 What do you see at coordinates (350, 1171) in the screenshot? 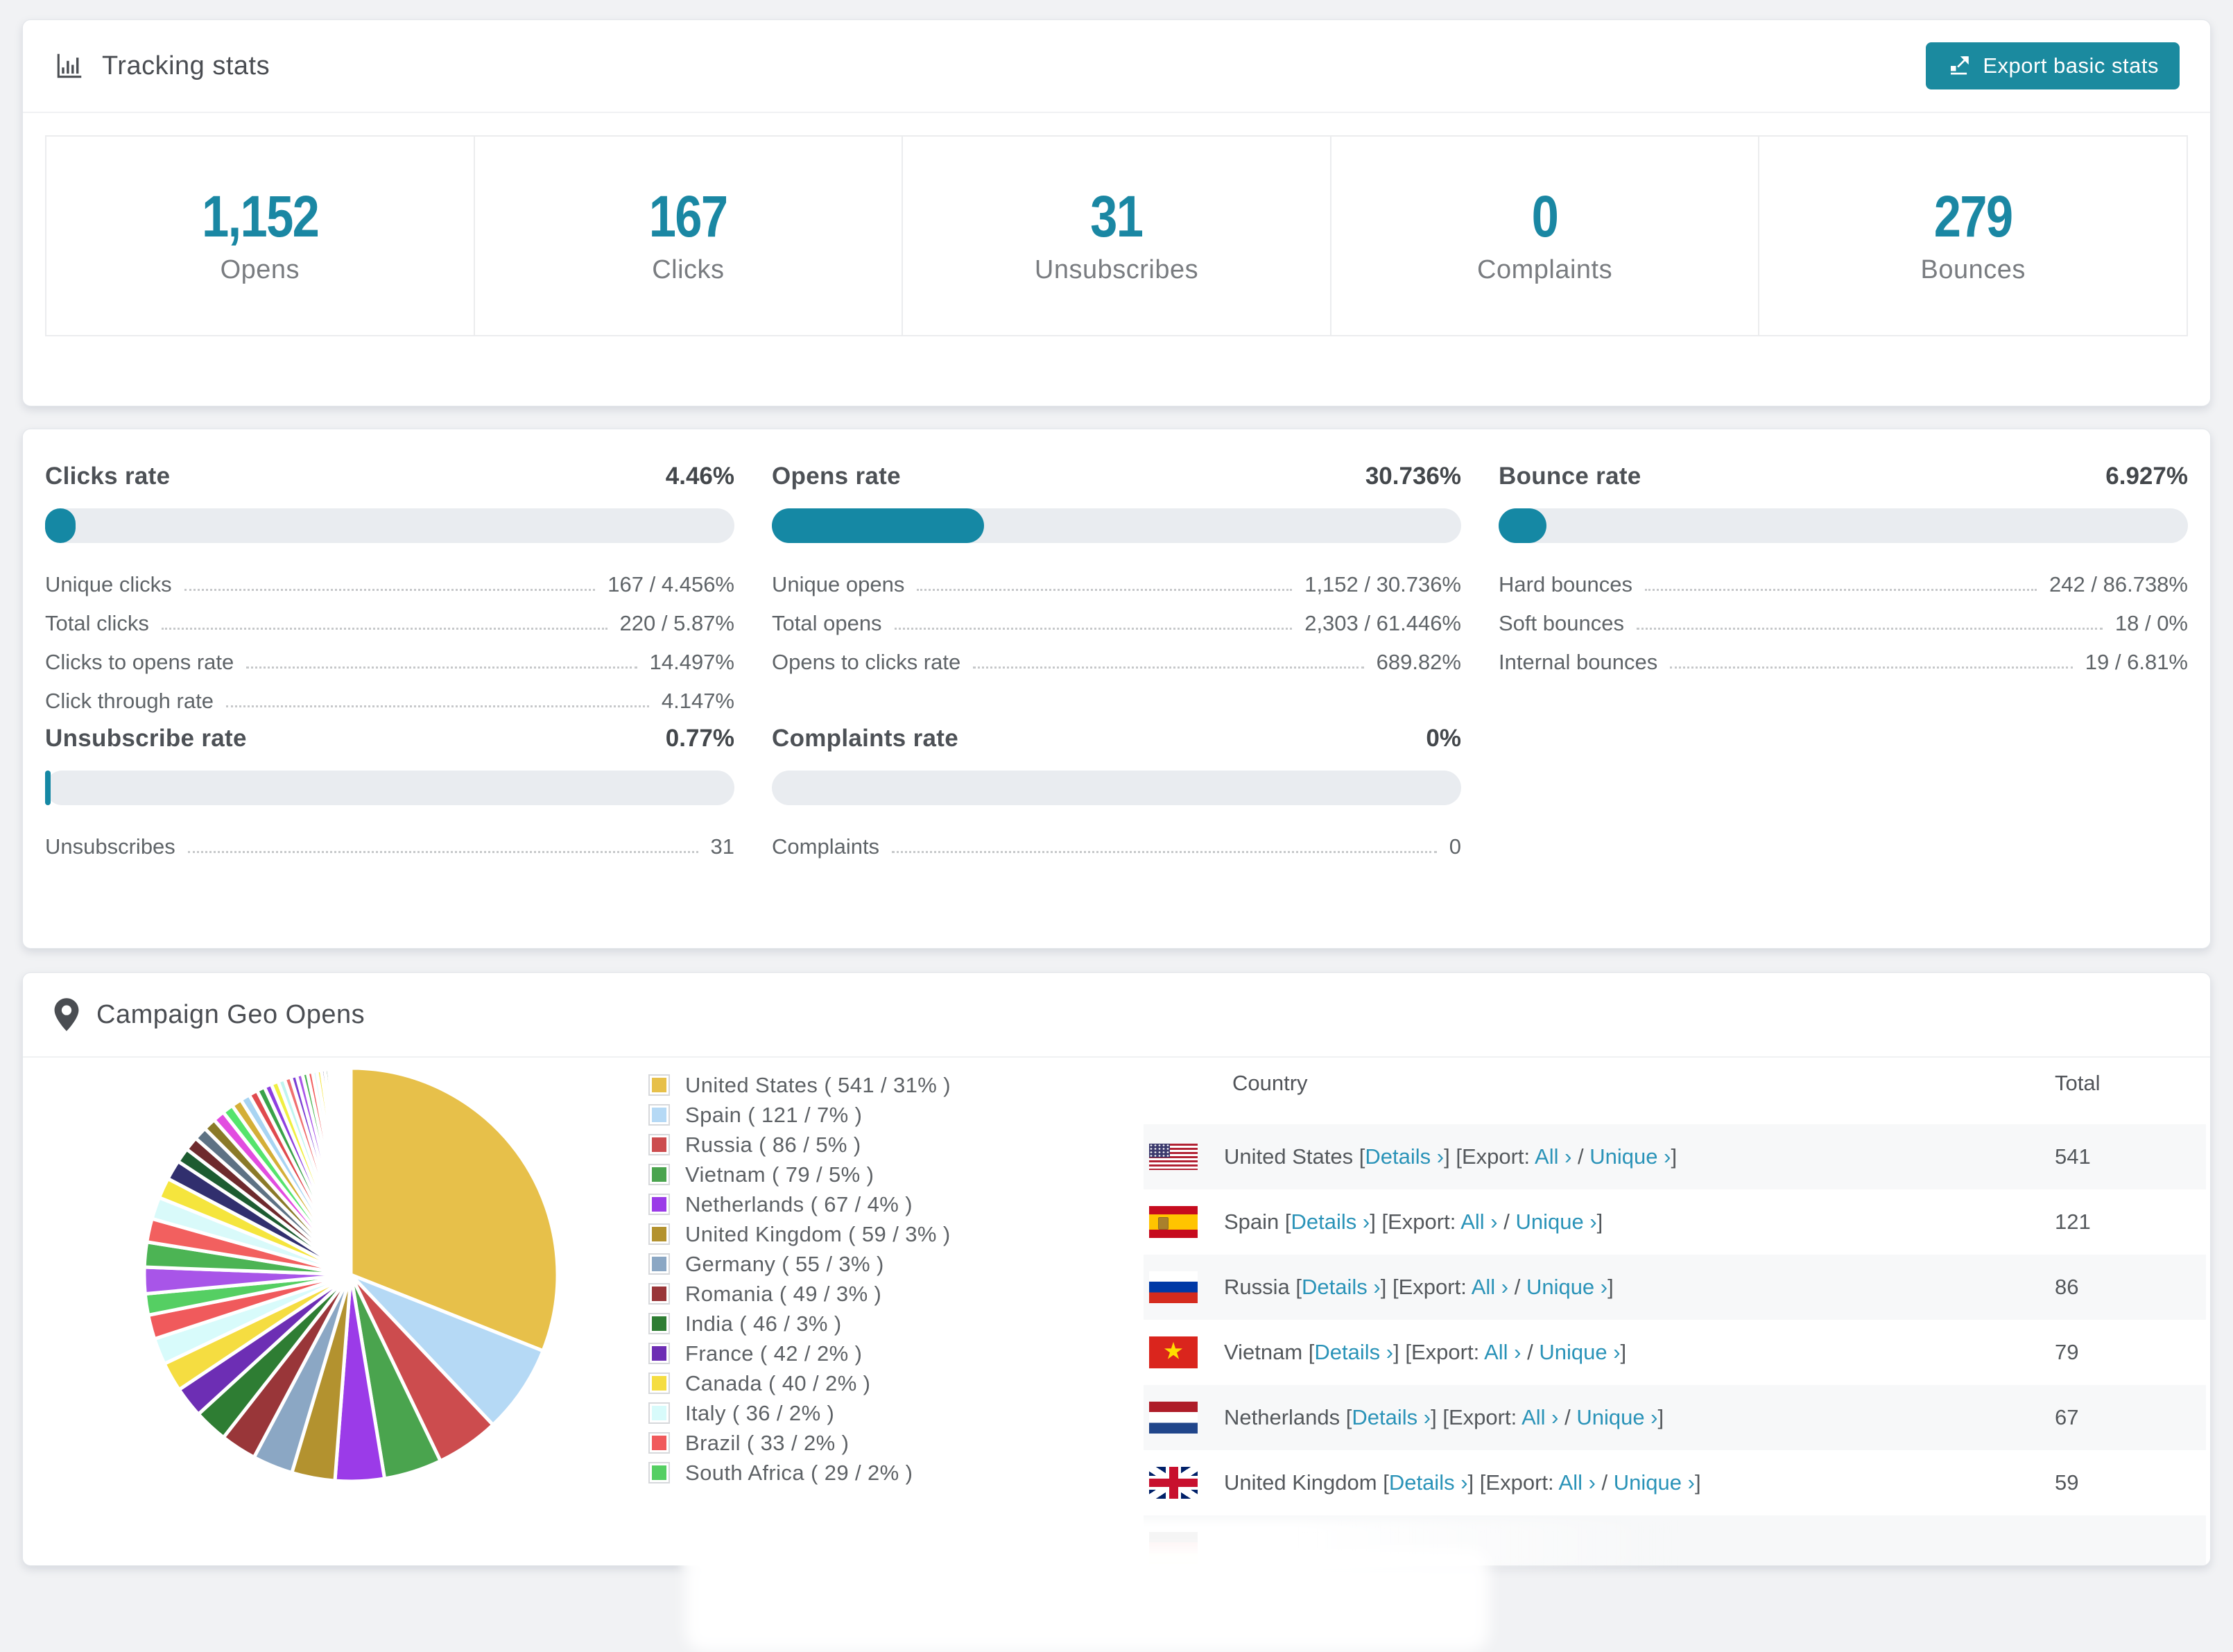
I see `pie-slice` at bounding box center [350, 1171].